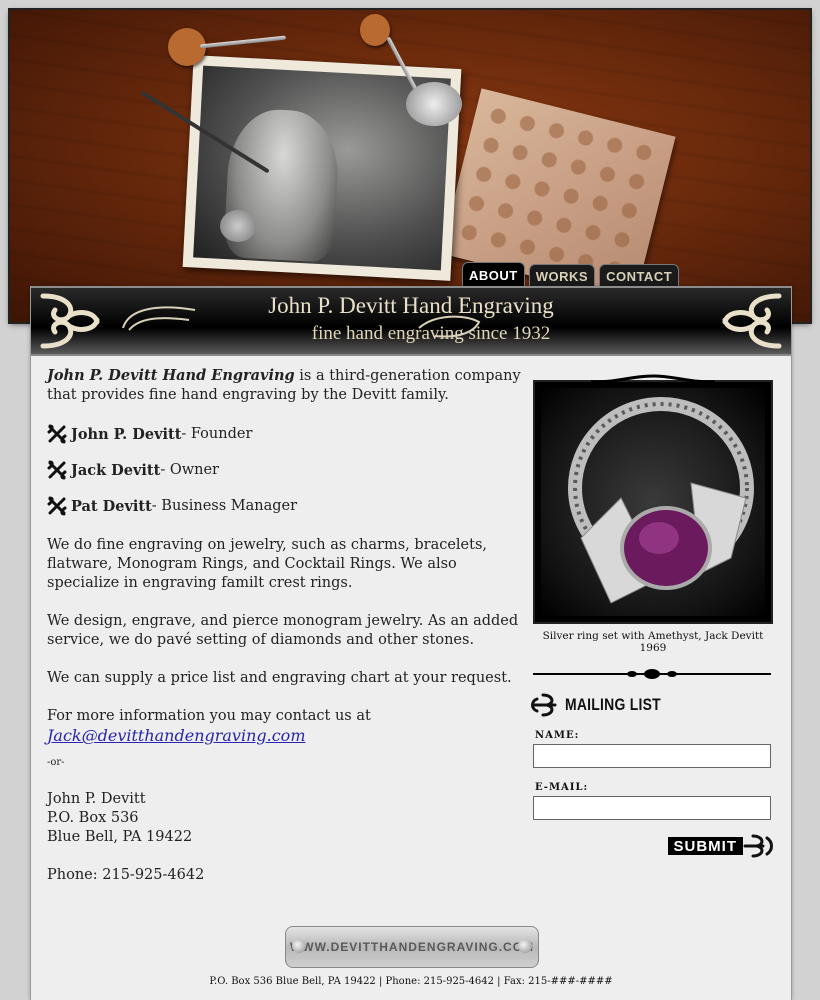 Image resolution: width=820 pixels, height=1000 pixels. I want to click on mailing-list-header: MAILING LIST, so click(651, 705).